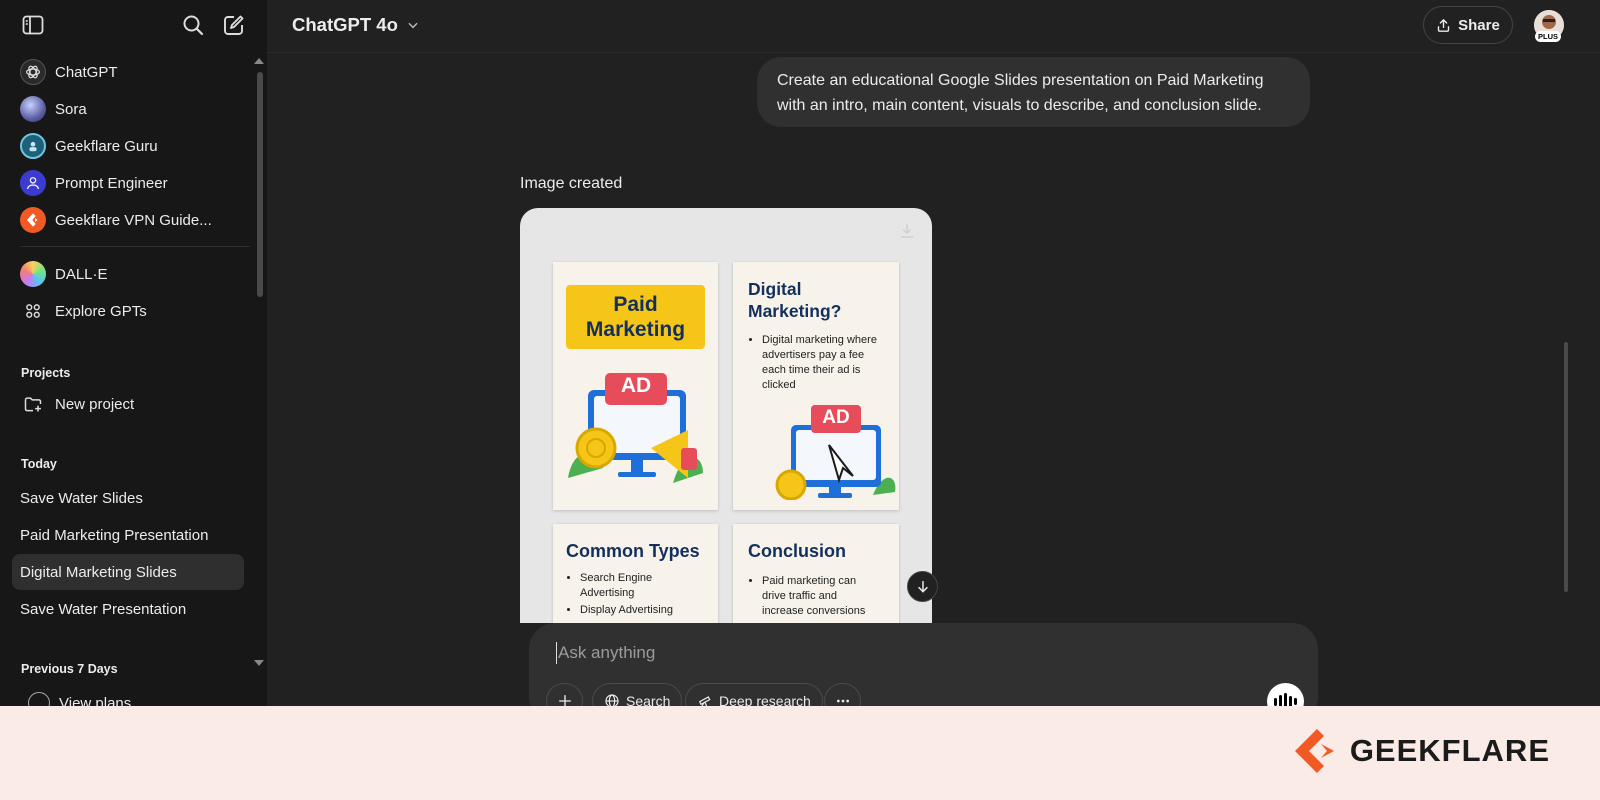 Image resolution: width=1600 pixels, height=800 pixels. Describe the element at coordinates (111, 183) in the screenshot. I see `sidebar-item-label: Prompt Engineer` at that location.